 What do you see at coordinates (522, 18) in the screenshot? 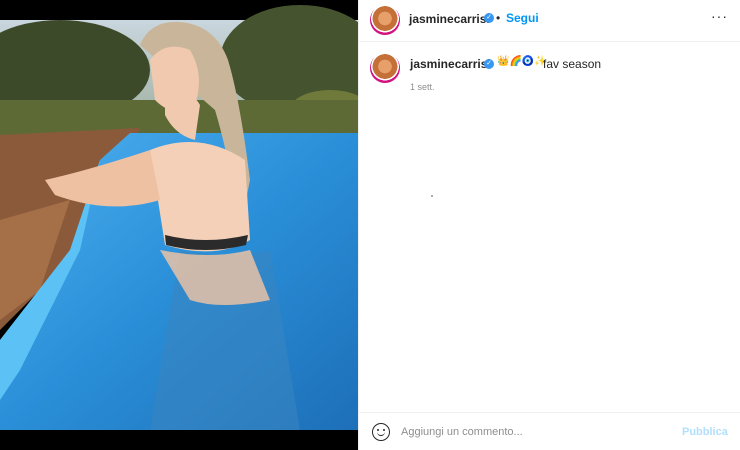
I see `follow-button: Segui` at bounding box center [522, 18].